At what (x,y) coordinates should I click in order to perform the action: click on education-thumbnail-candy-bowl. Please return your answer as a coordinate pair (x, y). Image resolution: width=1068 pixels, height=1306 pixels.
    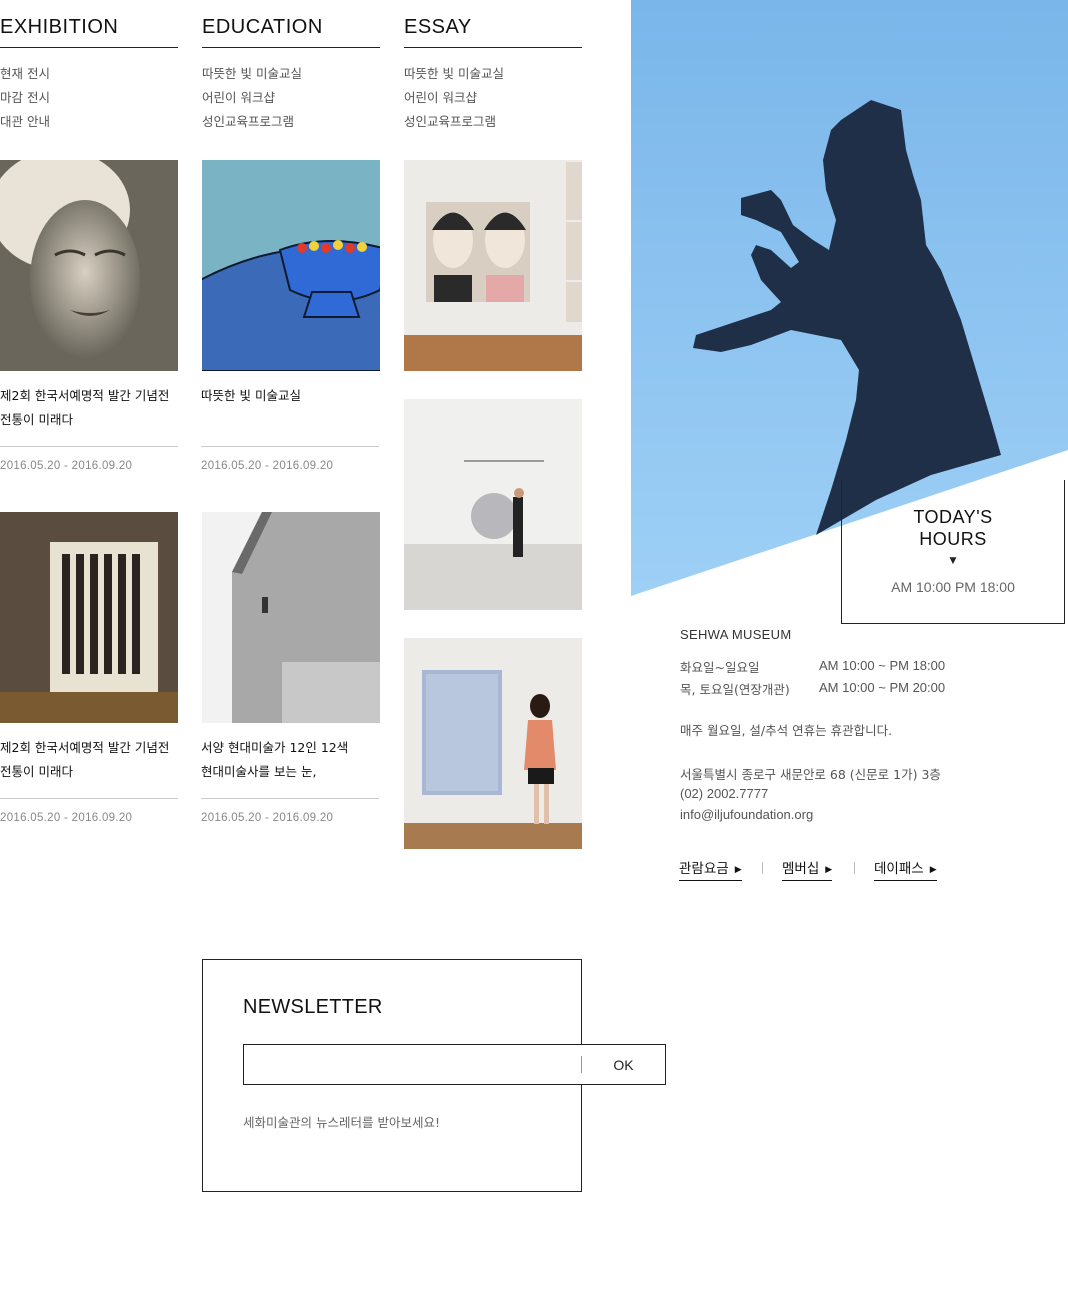
    Looking at the image, I should click on (291, 265).